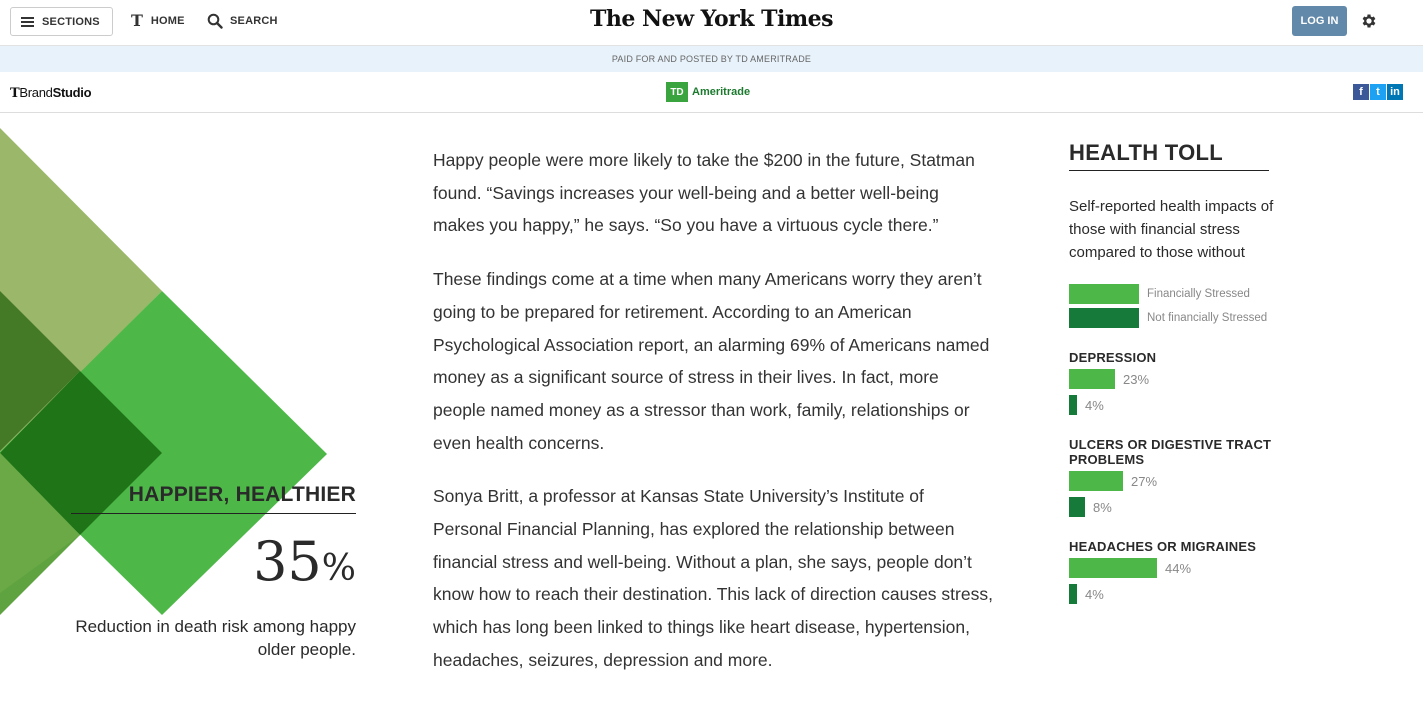  What do you see at coordinates (1104, 294) in the screenshot?
I see `legend-swatch-stressed` at bounding box center [1104, 294].